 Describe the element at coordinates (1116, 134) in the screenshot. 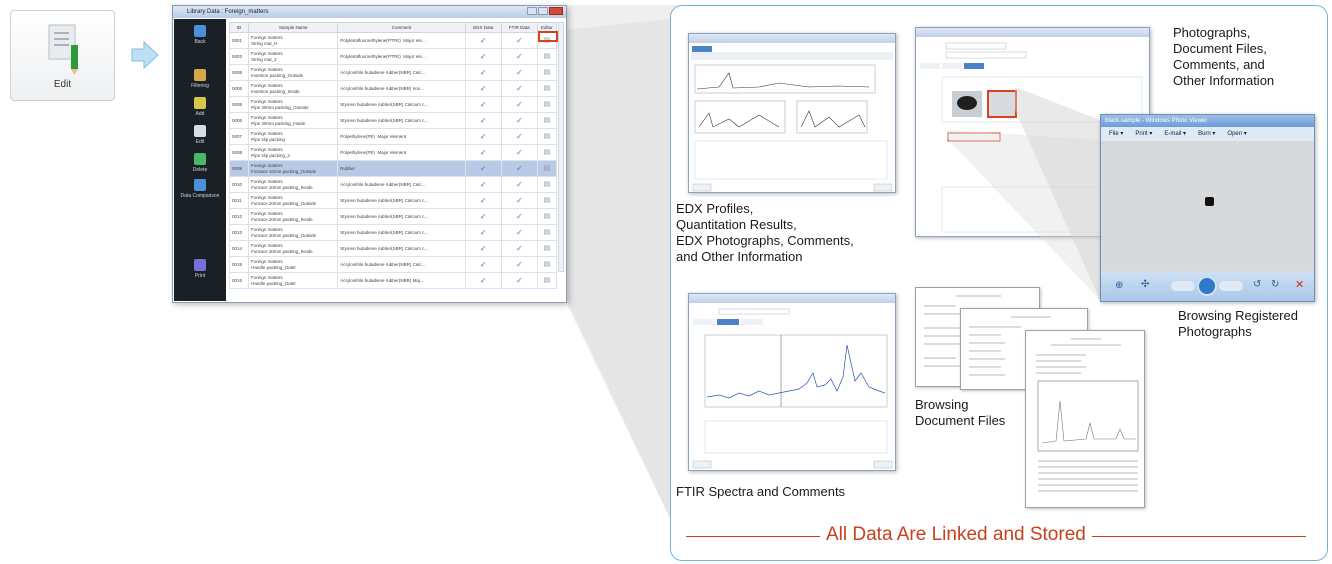

I see `menu-file: File ▾` at that location.